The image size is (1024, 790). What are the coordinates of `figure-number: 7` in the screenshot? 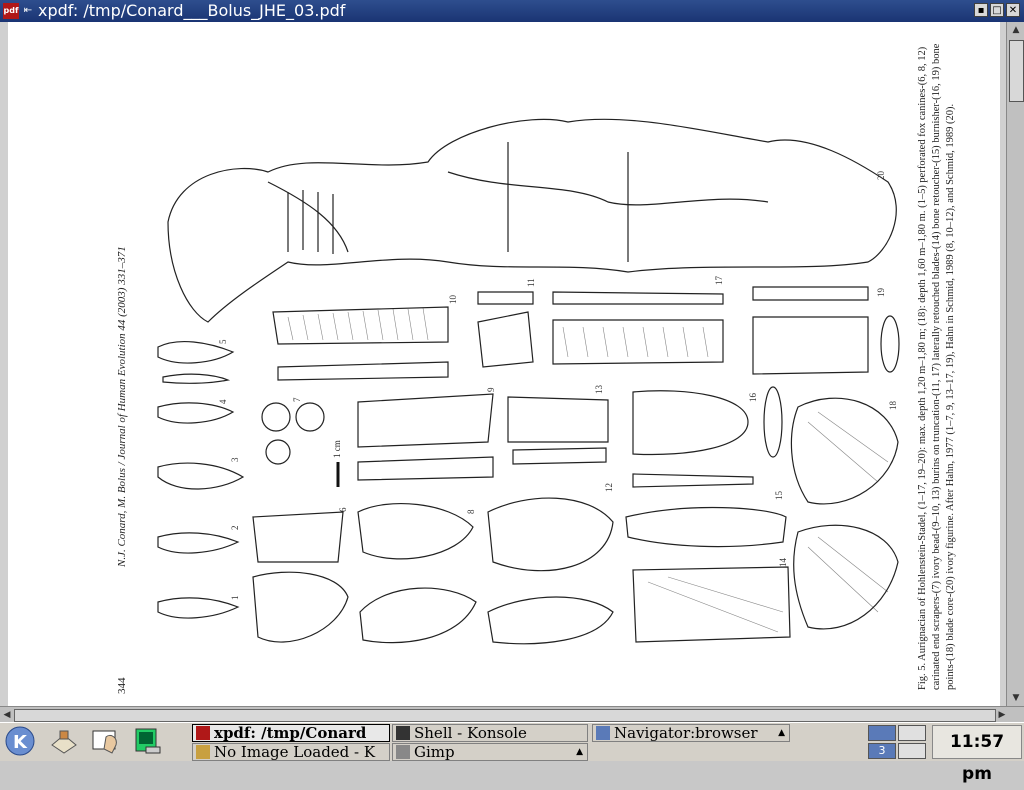 It's located at (297, 400).